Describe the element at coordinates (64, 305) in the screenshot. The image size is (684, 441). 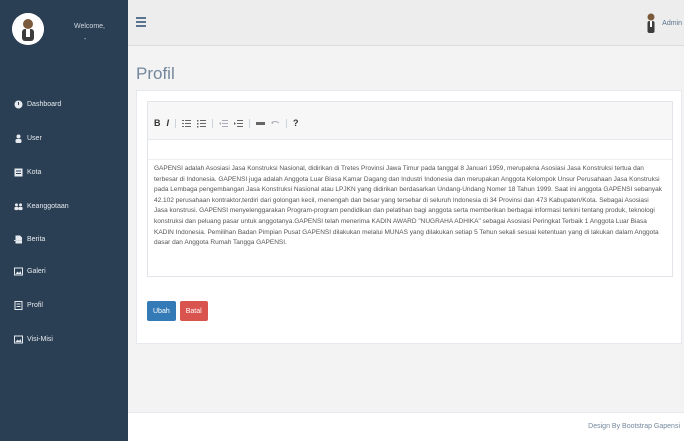
I see `sidebar-item-profil: Profil` at that location.